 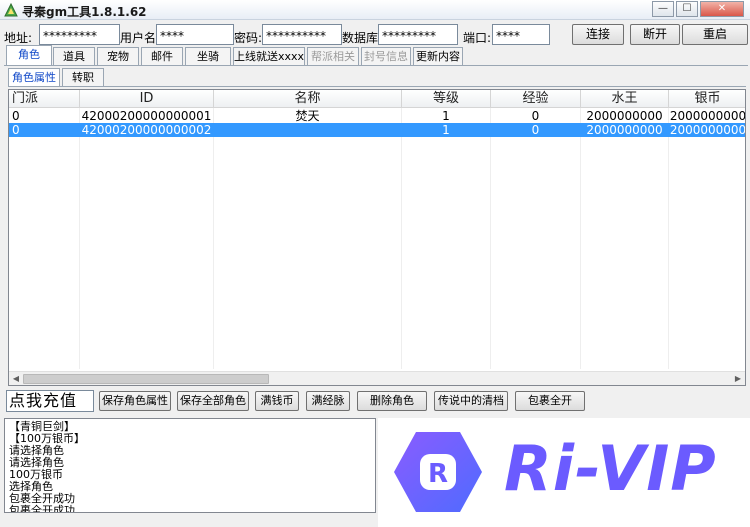 What do you see at coordinates (50, 401) in the screenshot?
I see `recharge-link: 点我充值` at bounding box center [50, 401].